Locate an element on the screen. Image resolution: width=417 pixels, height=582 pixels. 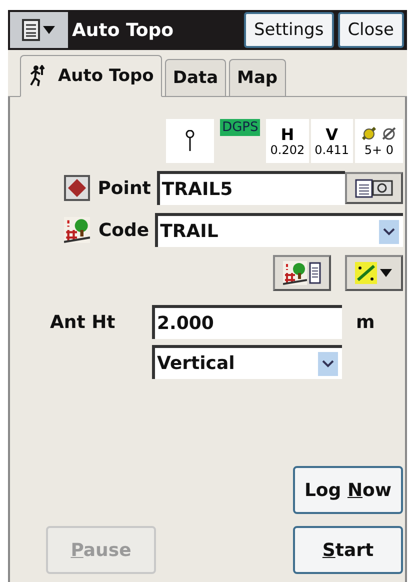
code-list-button is located at coordinates (302, 273).